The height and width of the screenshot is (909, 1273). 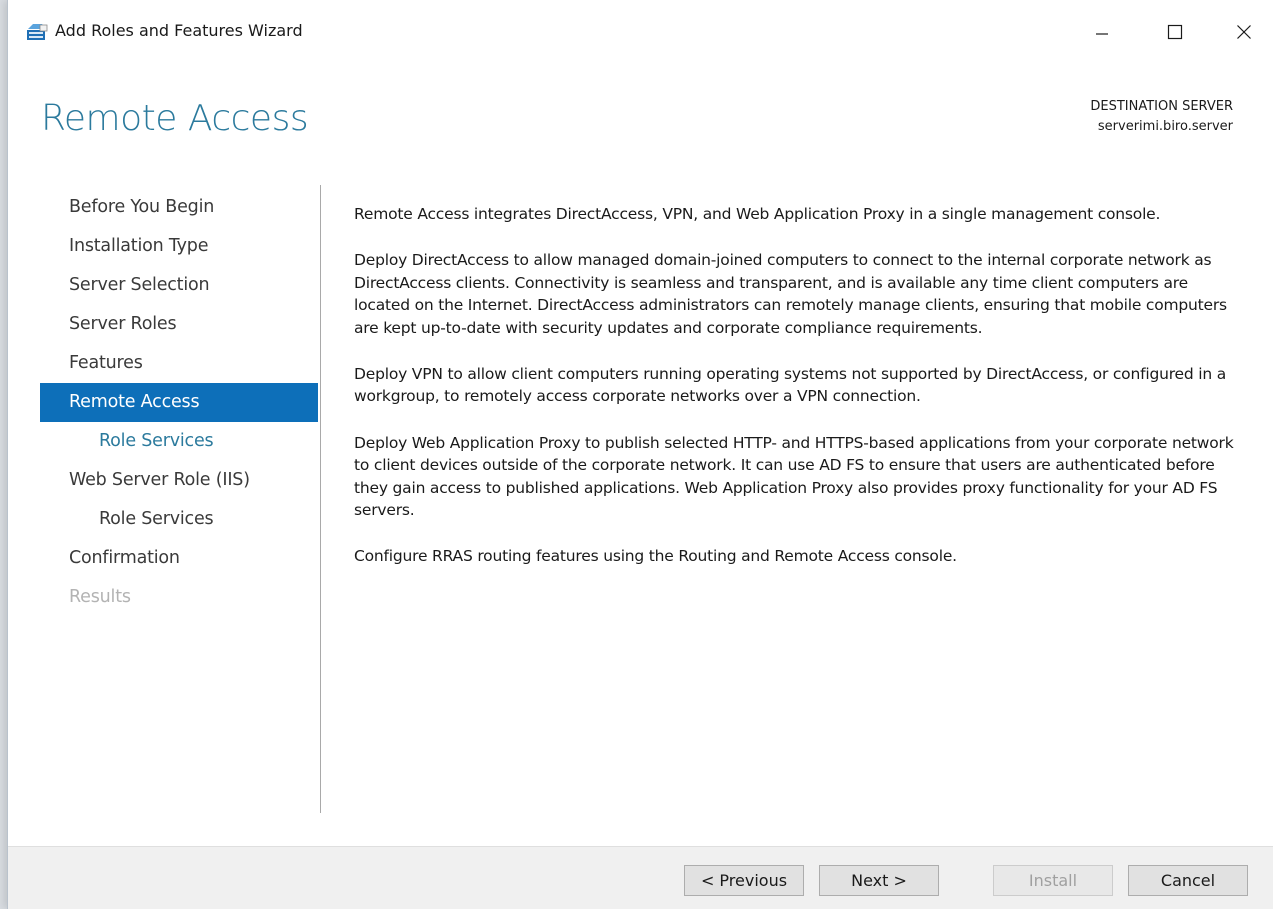 What do you see at coordinates (640, 32) in the screenshot?
I see `title-bar: Add Roles and Features Wizard` at bounding box center [640, 32].